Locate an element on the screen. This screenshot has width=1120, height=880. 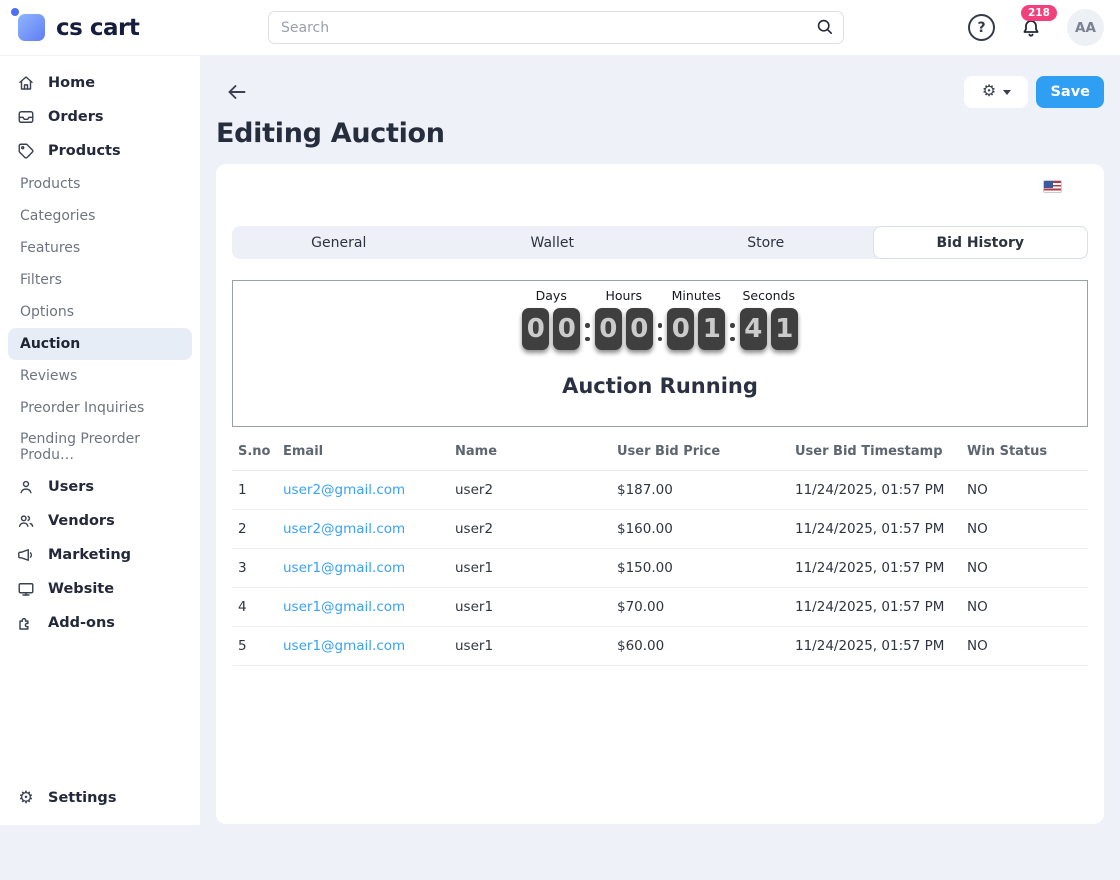
column-header-timestamp: User Bid Timestamp is located at coordinates (875, 451).